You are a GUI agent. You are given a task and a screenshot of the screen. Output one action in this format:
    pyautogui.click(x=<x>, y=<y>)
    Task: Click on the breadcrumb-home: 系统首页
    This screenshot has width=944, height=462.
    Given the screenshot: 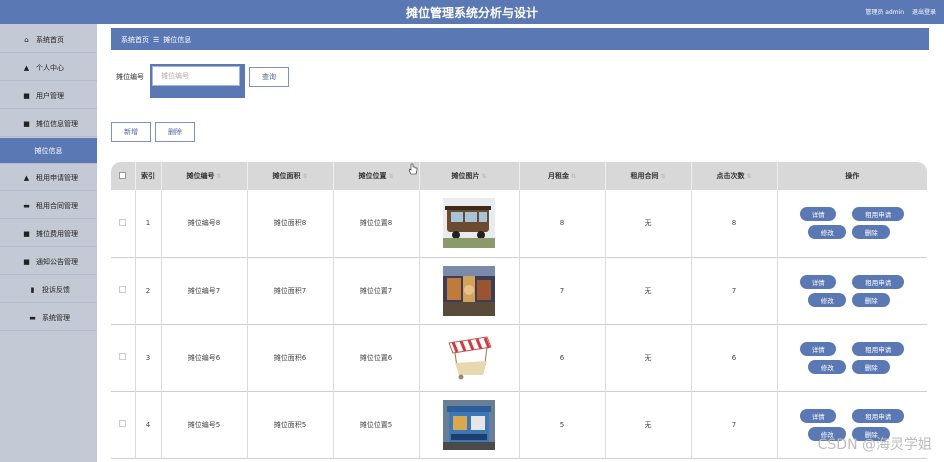 What is the action you would take?
    pyautogui.click(x=135, y=40)
    